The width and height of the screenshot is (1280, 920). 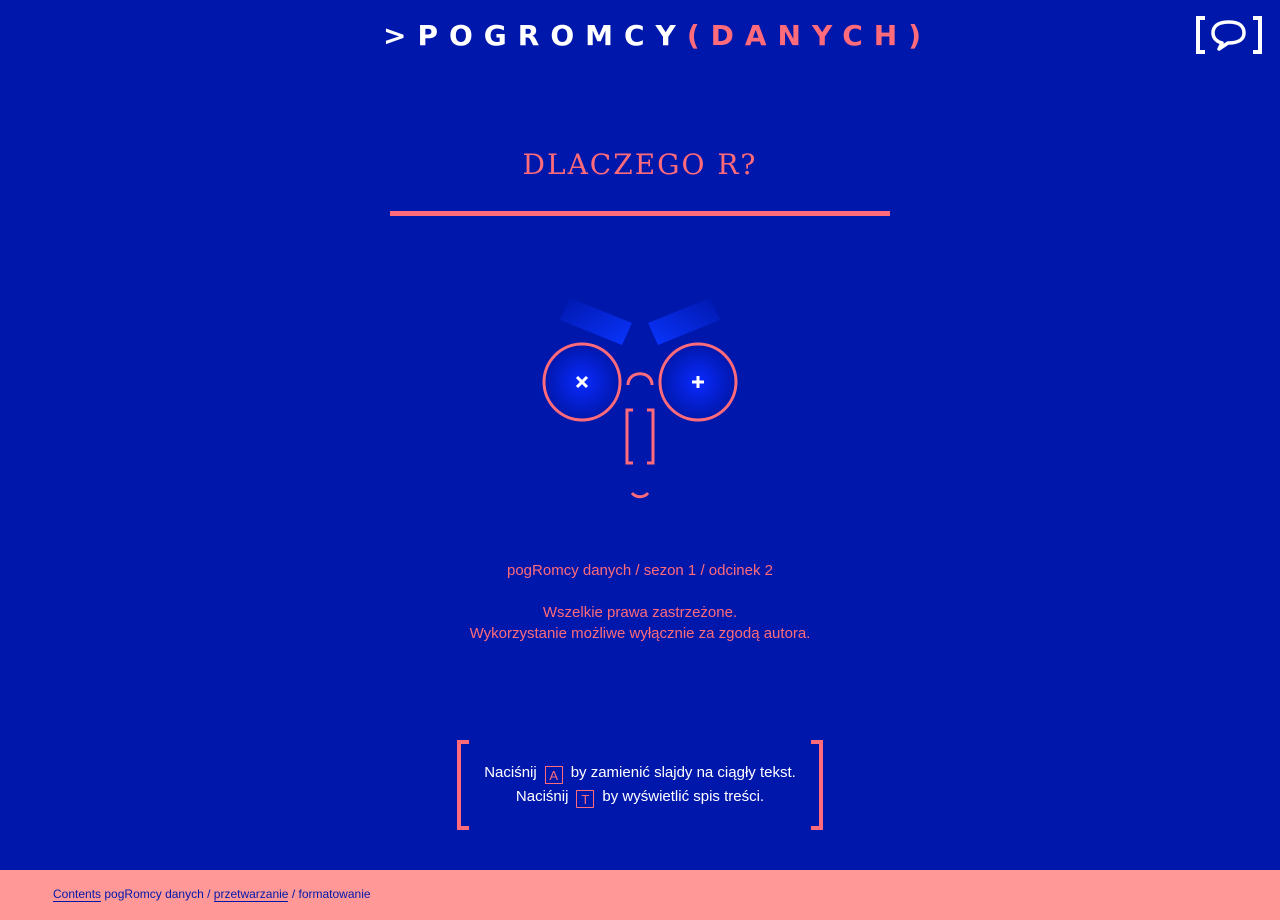 What do you see at coordinates (809, 35) in the screenshot?
I see `logo-brand-secondary: DANYCH` at bounding box center [809, 35].